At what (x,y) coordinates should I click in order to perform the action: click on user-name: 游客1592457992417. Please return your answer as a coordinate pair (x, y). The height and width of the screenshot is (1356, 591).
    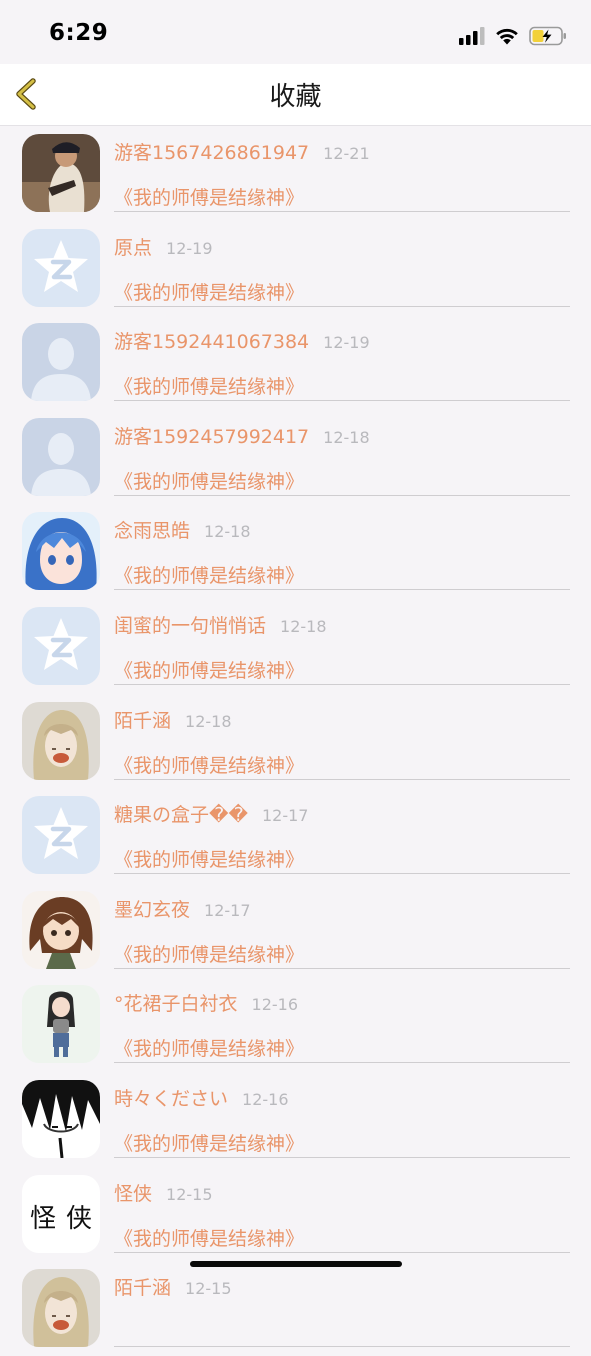
    Looking at the image, I should click on (212, 436).